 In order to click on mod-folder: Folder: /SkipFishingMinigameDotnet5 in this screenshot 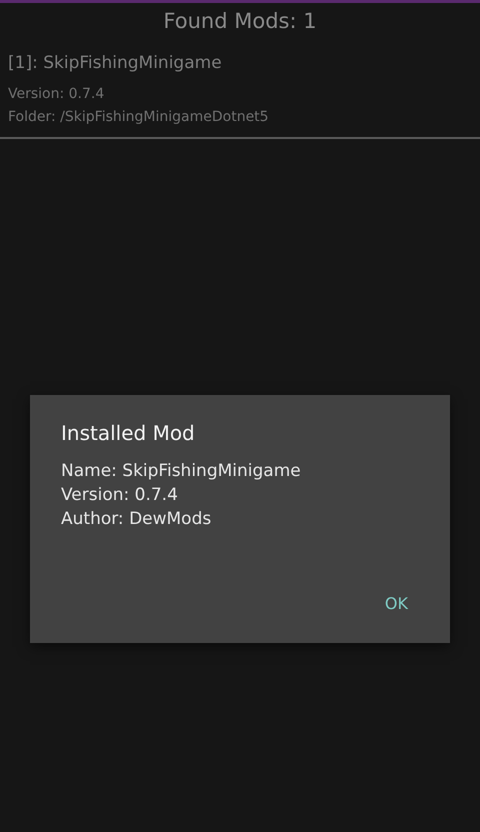, I will do `click(139, 117)`.